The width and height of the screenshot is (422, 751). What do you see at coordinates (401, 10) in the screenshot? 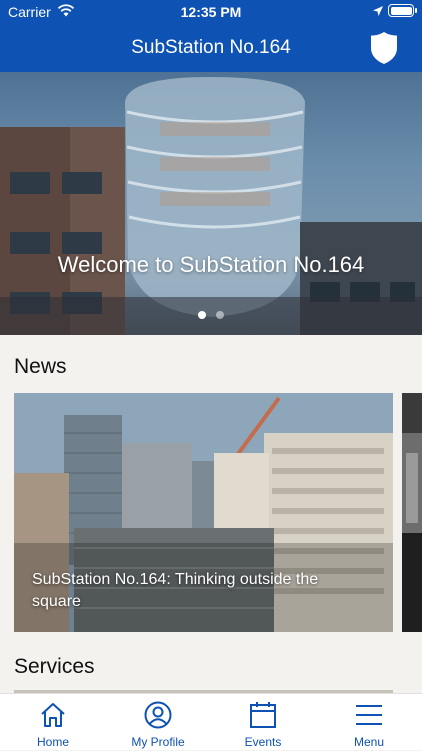
I see `battery-icon` at bounding box center [401, 10].